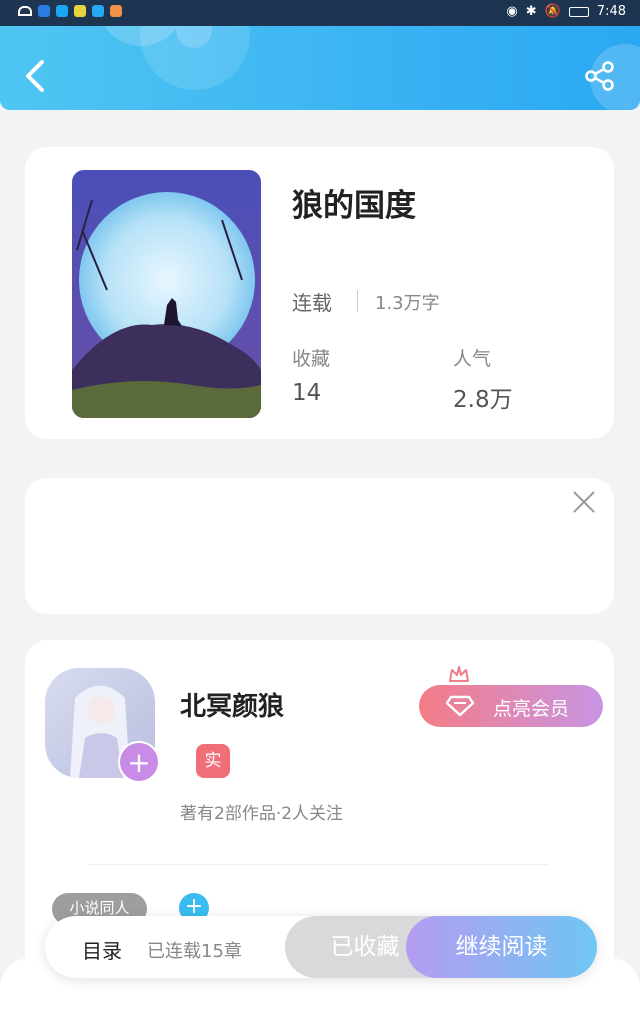 The image size is (640, 1024). What do you see at coordinates (36, 76) in the screenshot?
I see `back-icon` at bounding box center [36, 76].